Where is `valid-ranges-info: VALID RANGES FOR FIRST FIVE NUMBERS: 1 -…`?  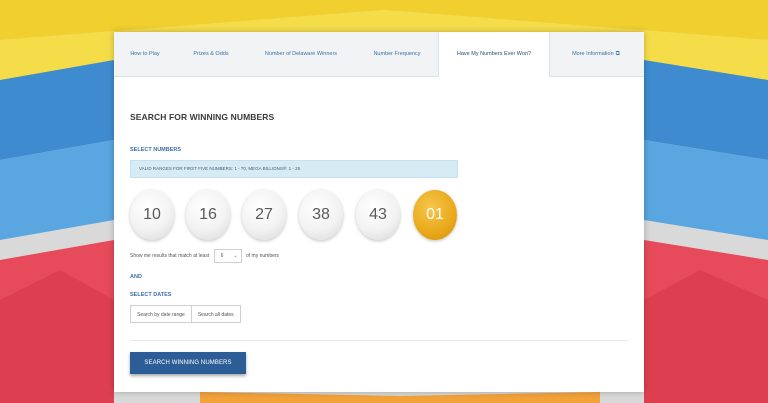
valid-ranges-info: VALID RANGES FOR FIRST FIVE NUMBERS: 1 -… is located at coordinates (294, 169).